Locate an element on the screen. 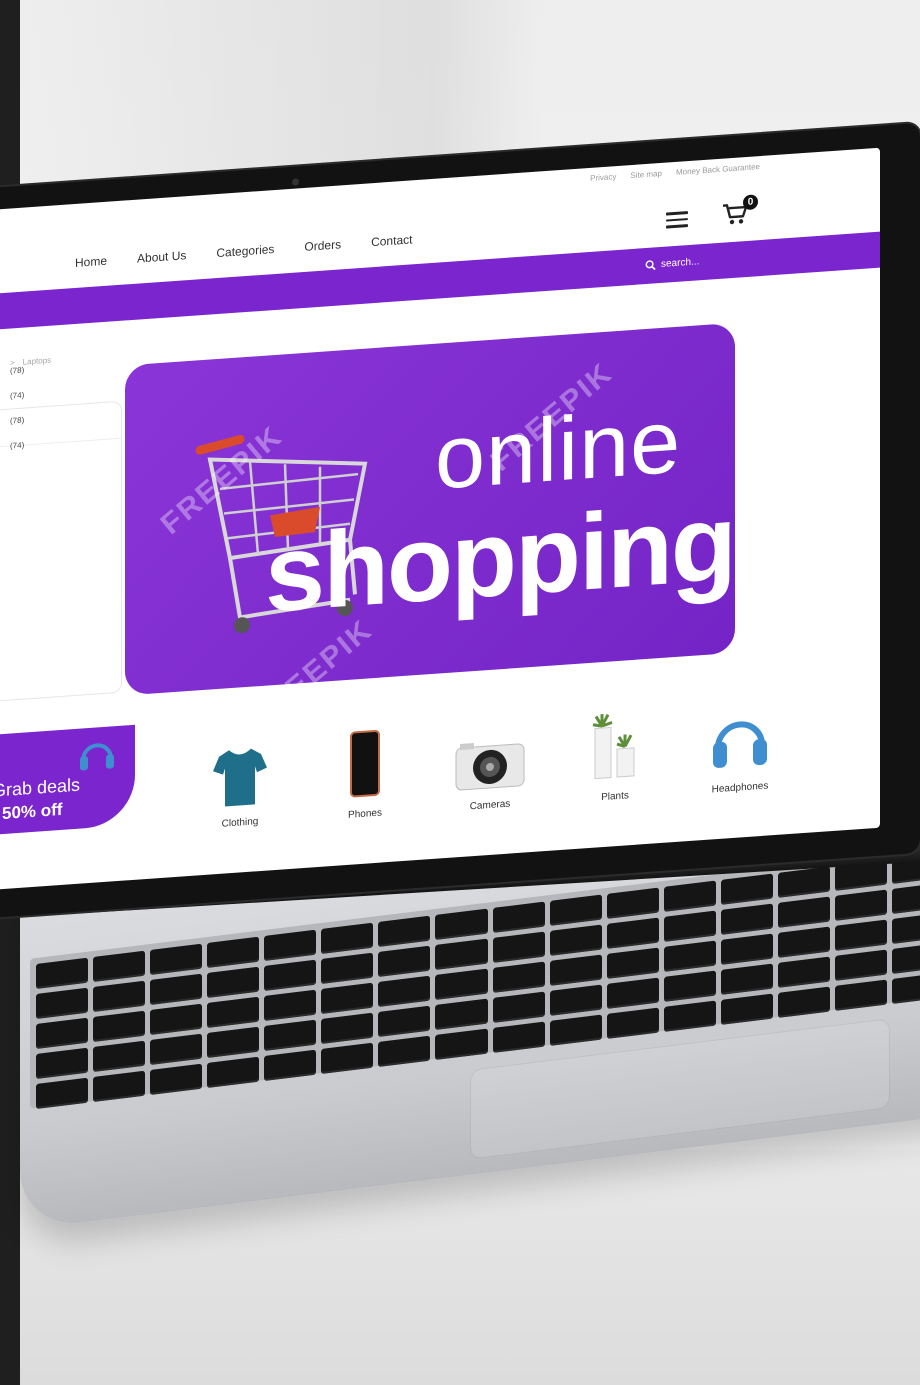 Image resolution: width=920 pixels, height=1385 pixels. category-label: Cameras is located at coordinates (490, 805).